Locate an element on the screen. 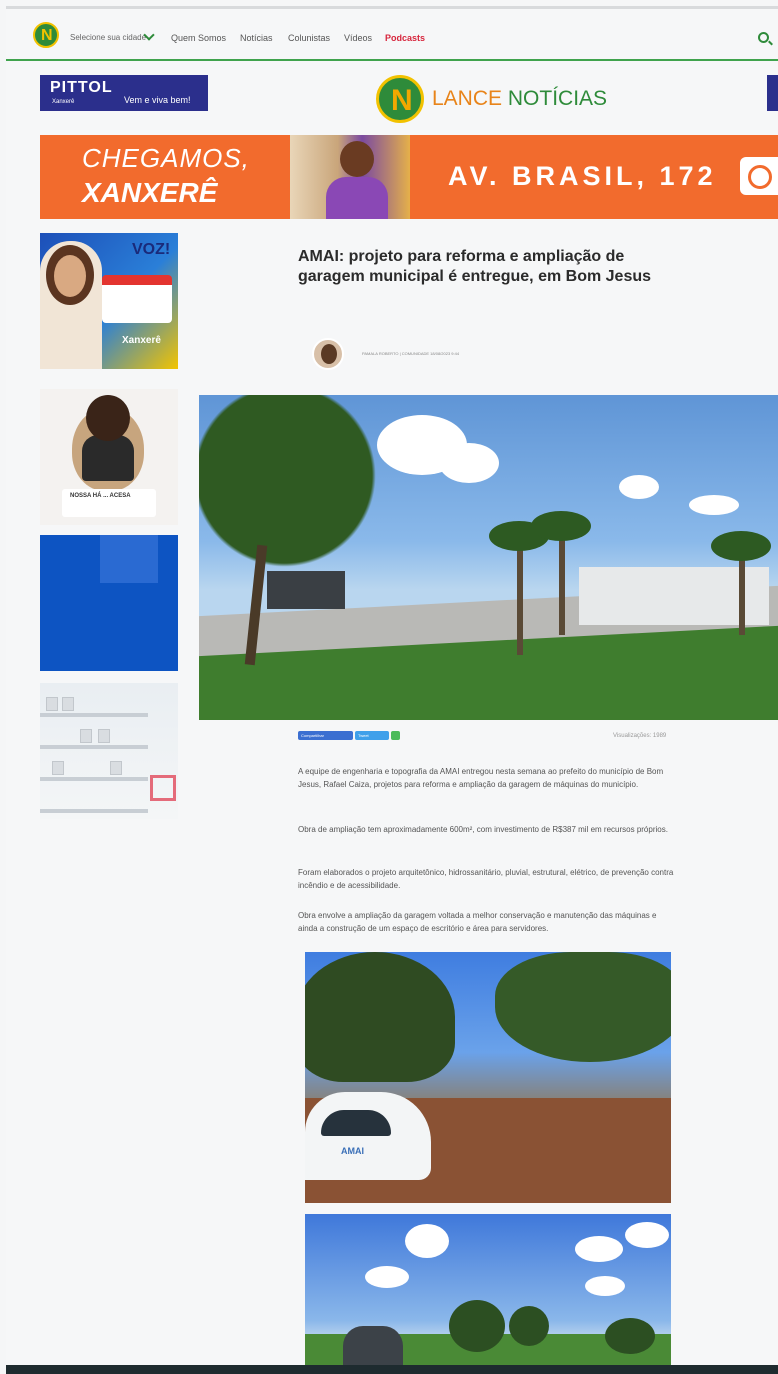 The image size is (778, 1374). article-photo-render is located at coordinates (488, 1290).